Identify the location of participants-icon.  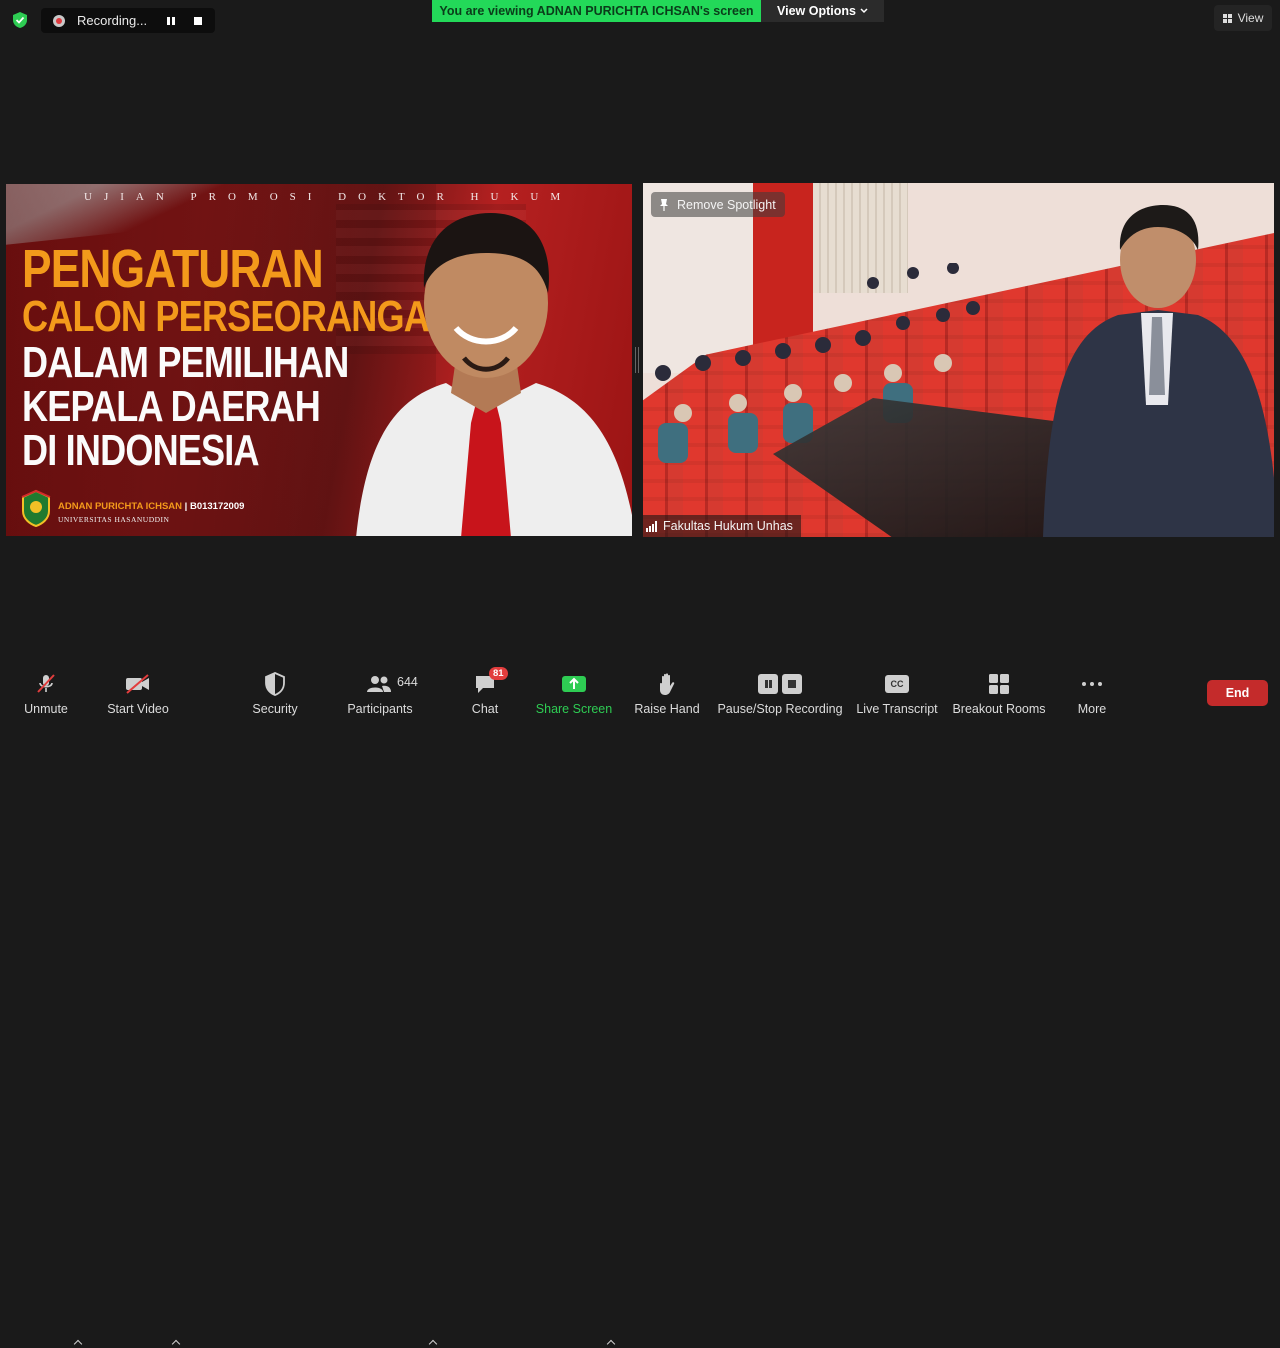
(379, 684).